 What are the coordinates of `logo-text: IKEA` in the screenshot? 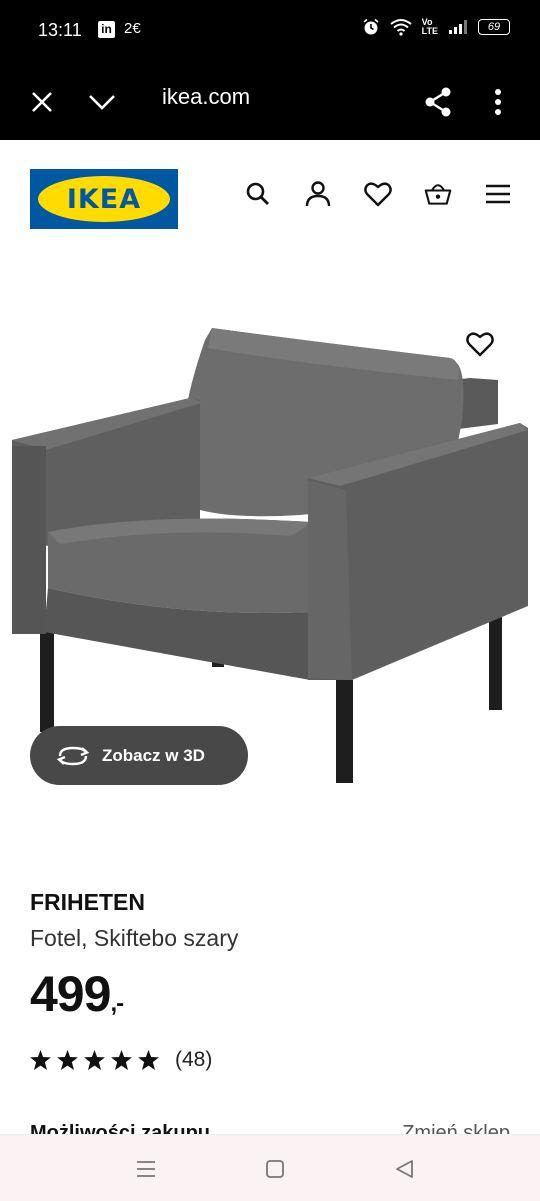 It's located at (104, 199).